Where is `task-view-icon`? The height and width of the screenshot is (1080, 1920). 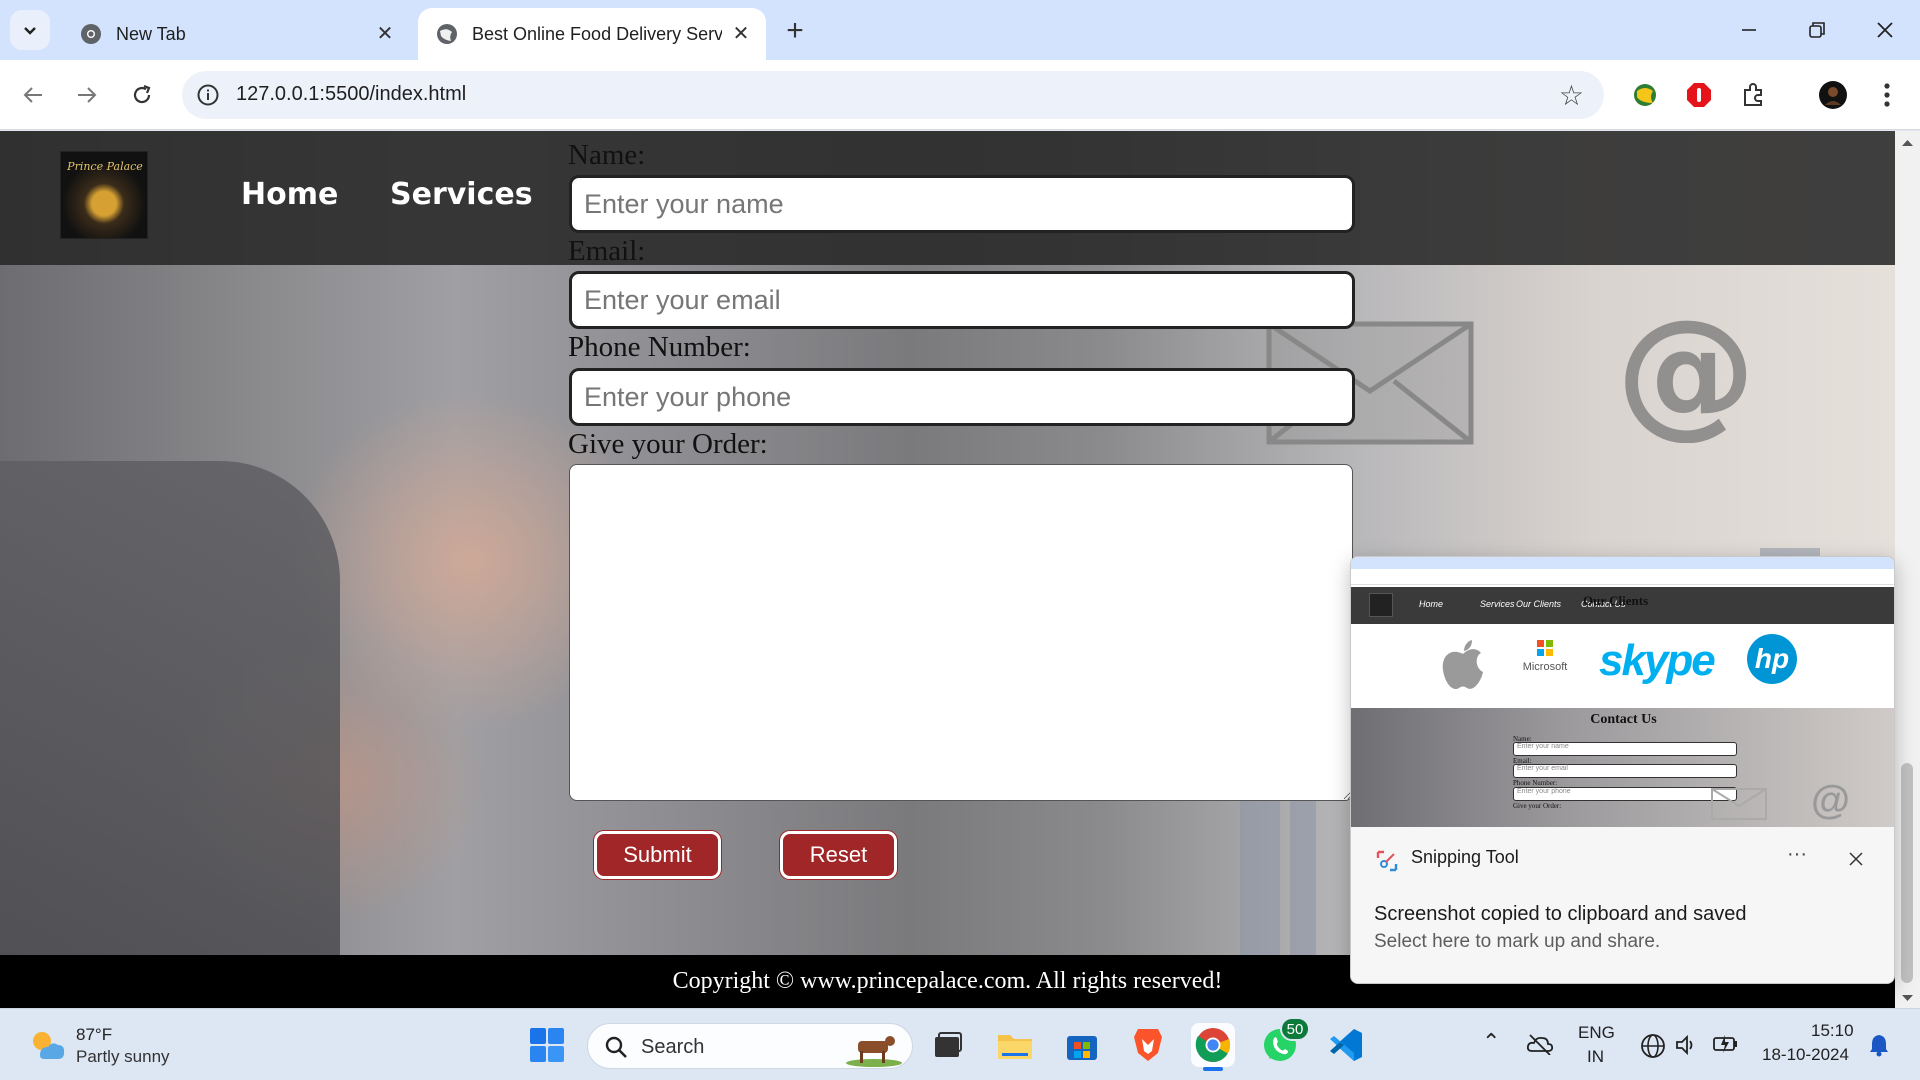
task-view-icon is located at coordinates (948, 1044).